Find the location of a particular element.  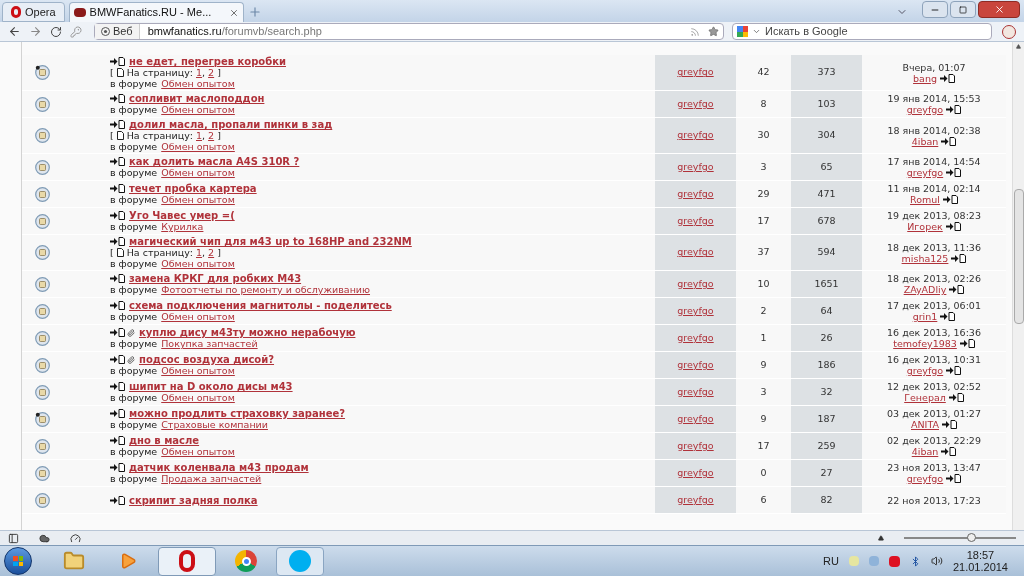

close-button is located at coordinates (999, 9).